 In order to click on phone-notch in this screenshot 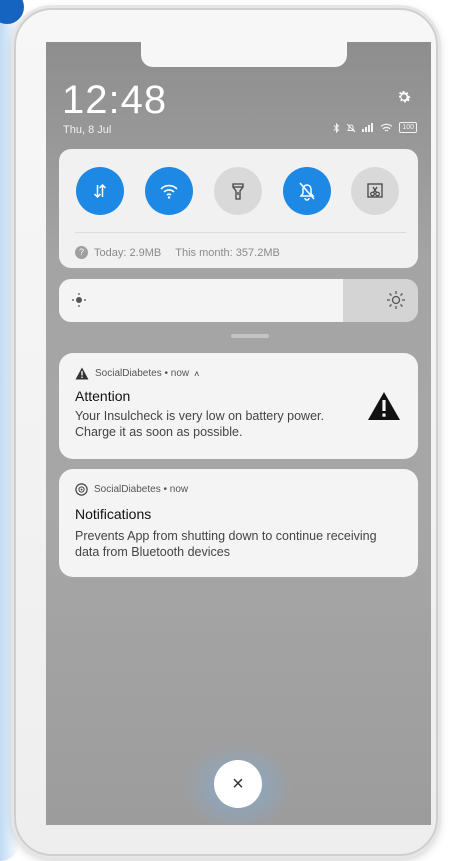, I will do `click(244, 54)`.